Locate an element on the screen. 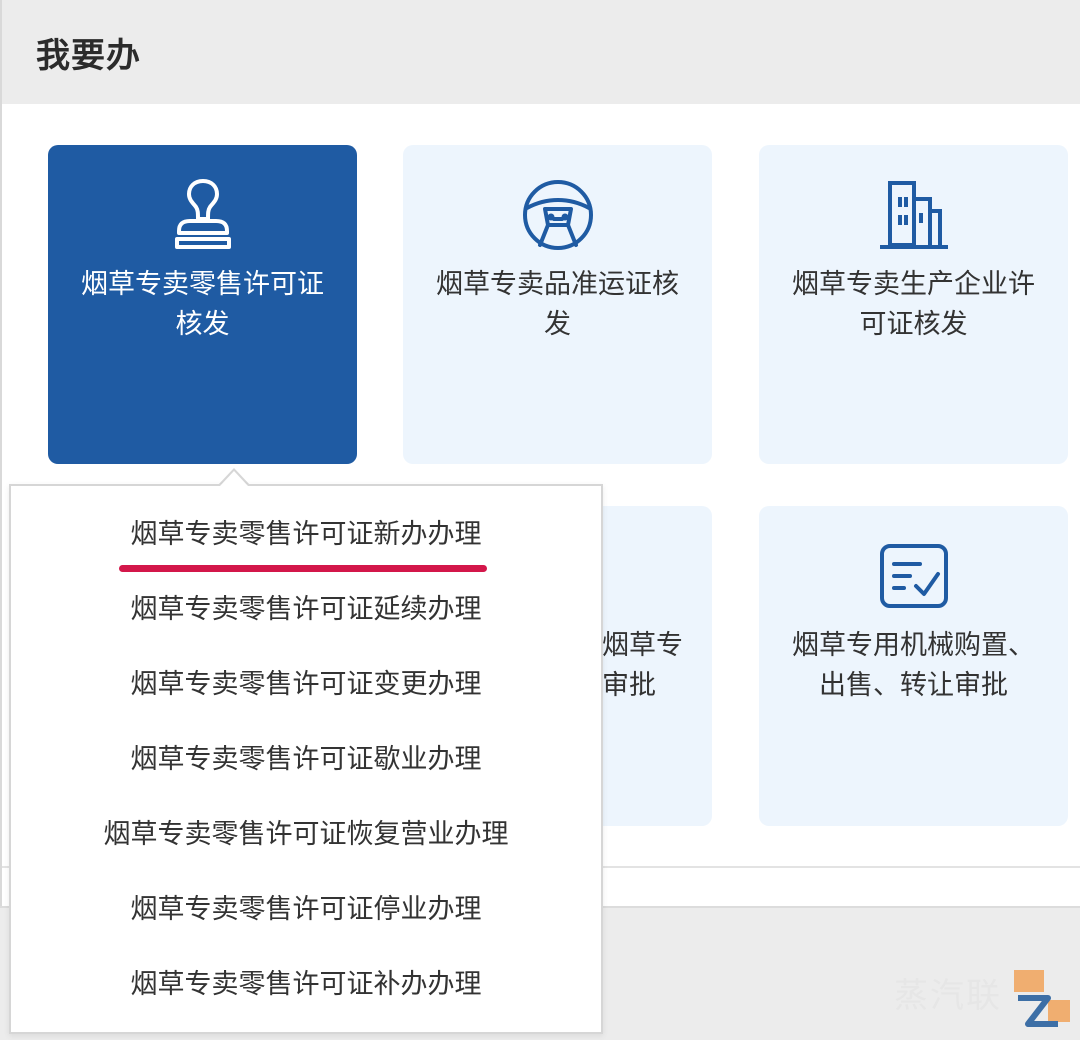 This screenshot has width=1080, height=1040. tile-label: 烟草专卖品准运证核发 is located at coordinates (557, 304).